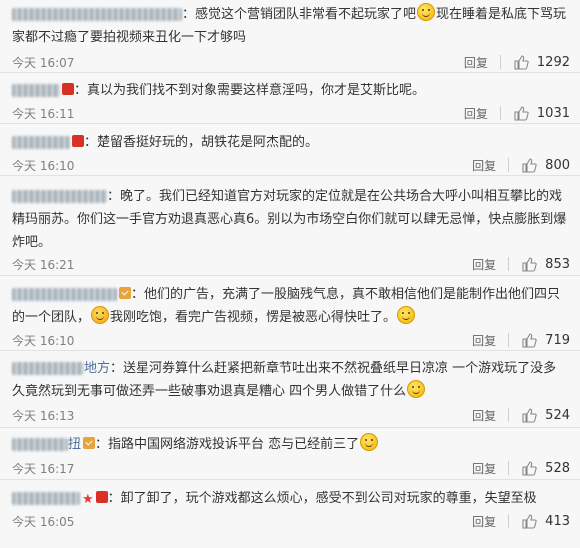 This screenshot has height=548, width=580. I want to click on like-button: 853, so click(539, 264).